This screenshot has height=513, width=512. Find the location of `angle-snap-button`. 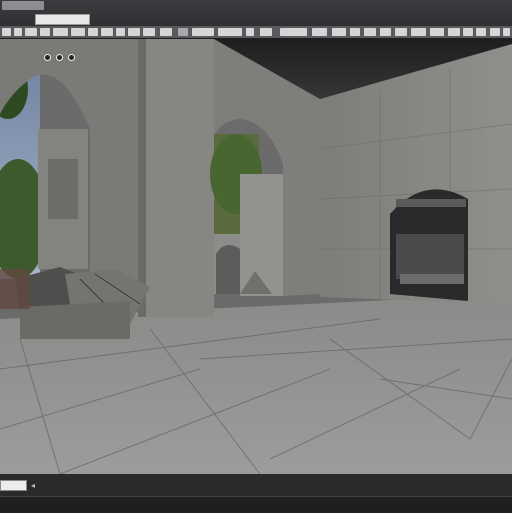

angle-snap-button is located at coordinates (385, 32).